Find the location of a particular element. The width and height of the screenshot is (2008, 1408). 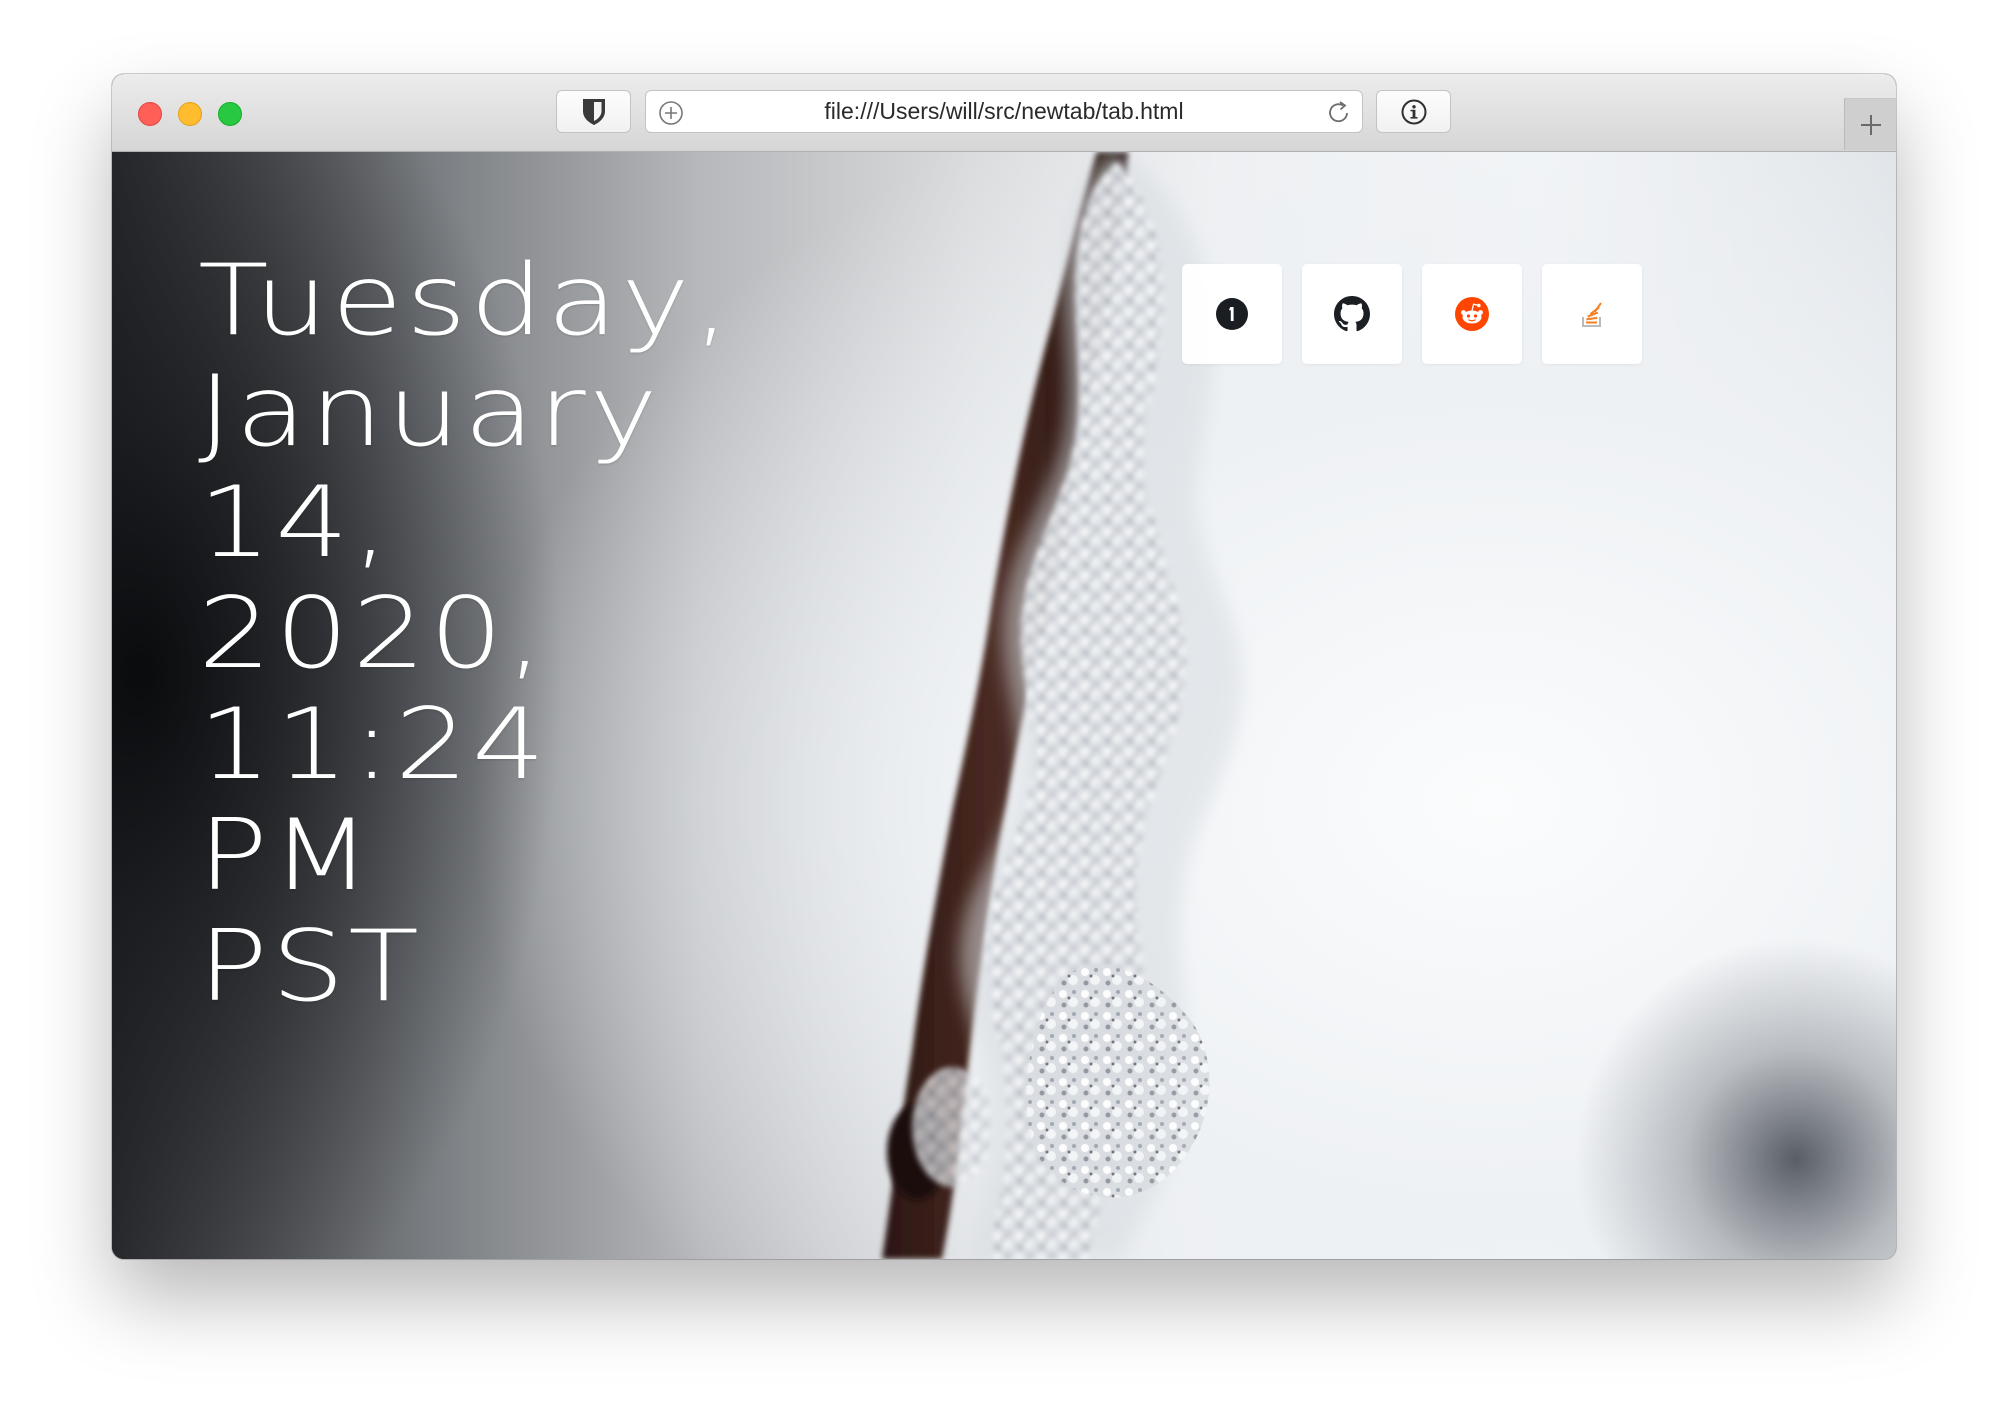

shield-icon is located at coordinates (593, 111).